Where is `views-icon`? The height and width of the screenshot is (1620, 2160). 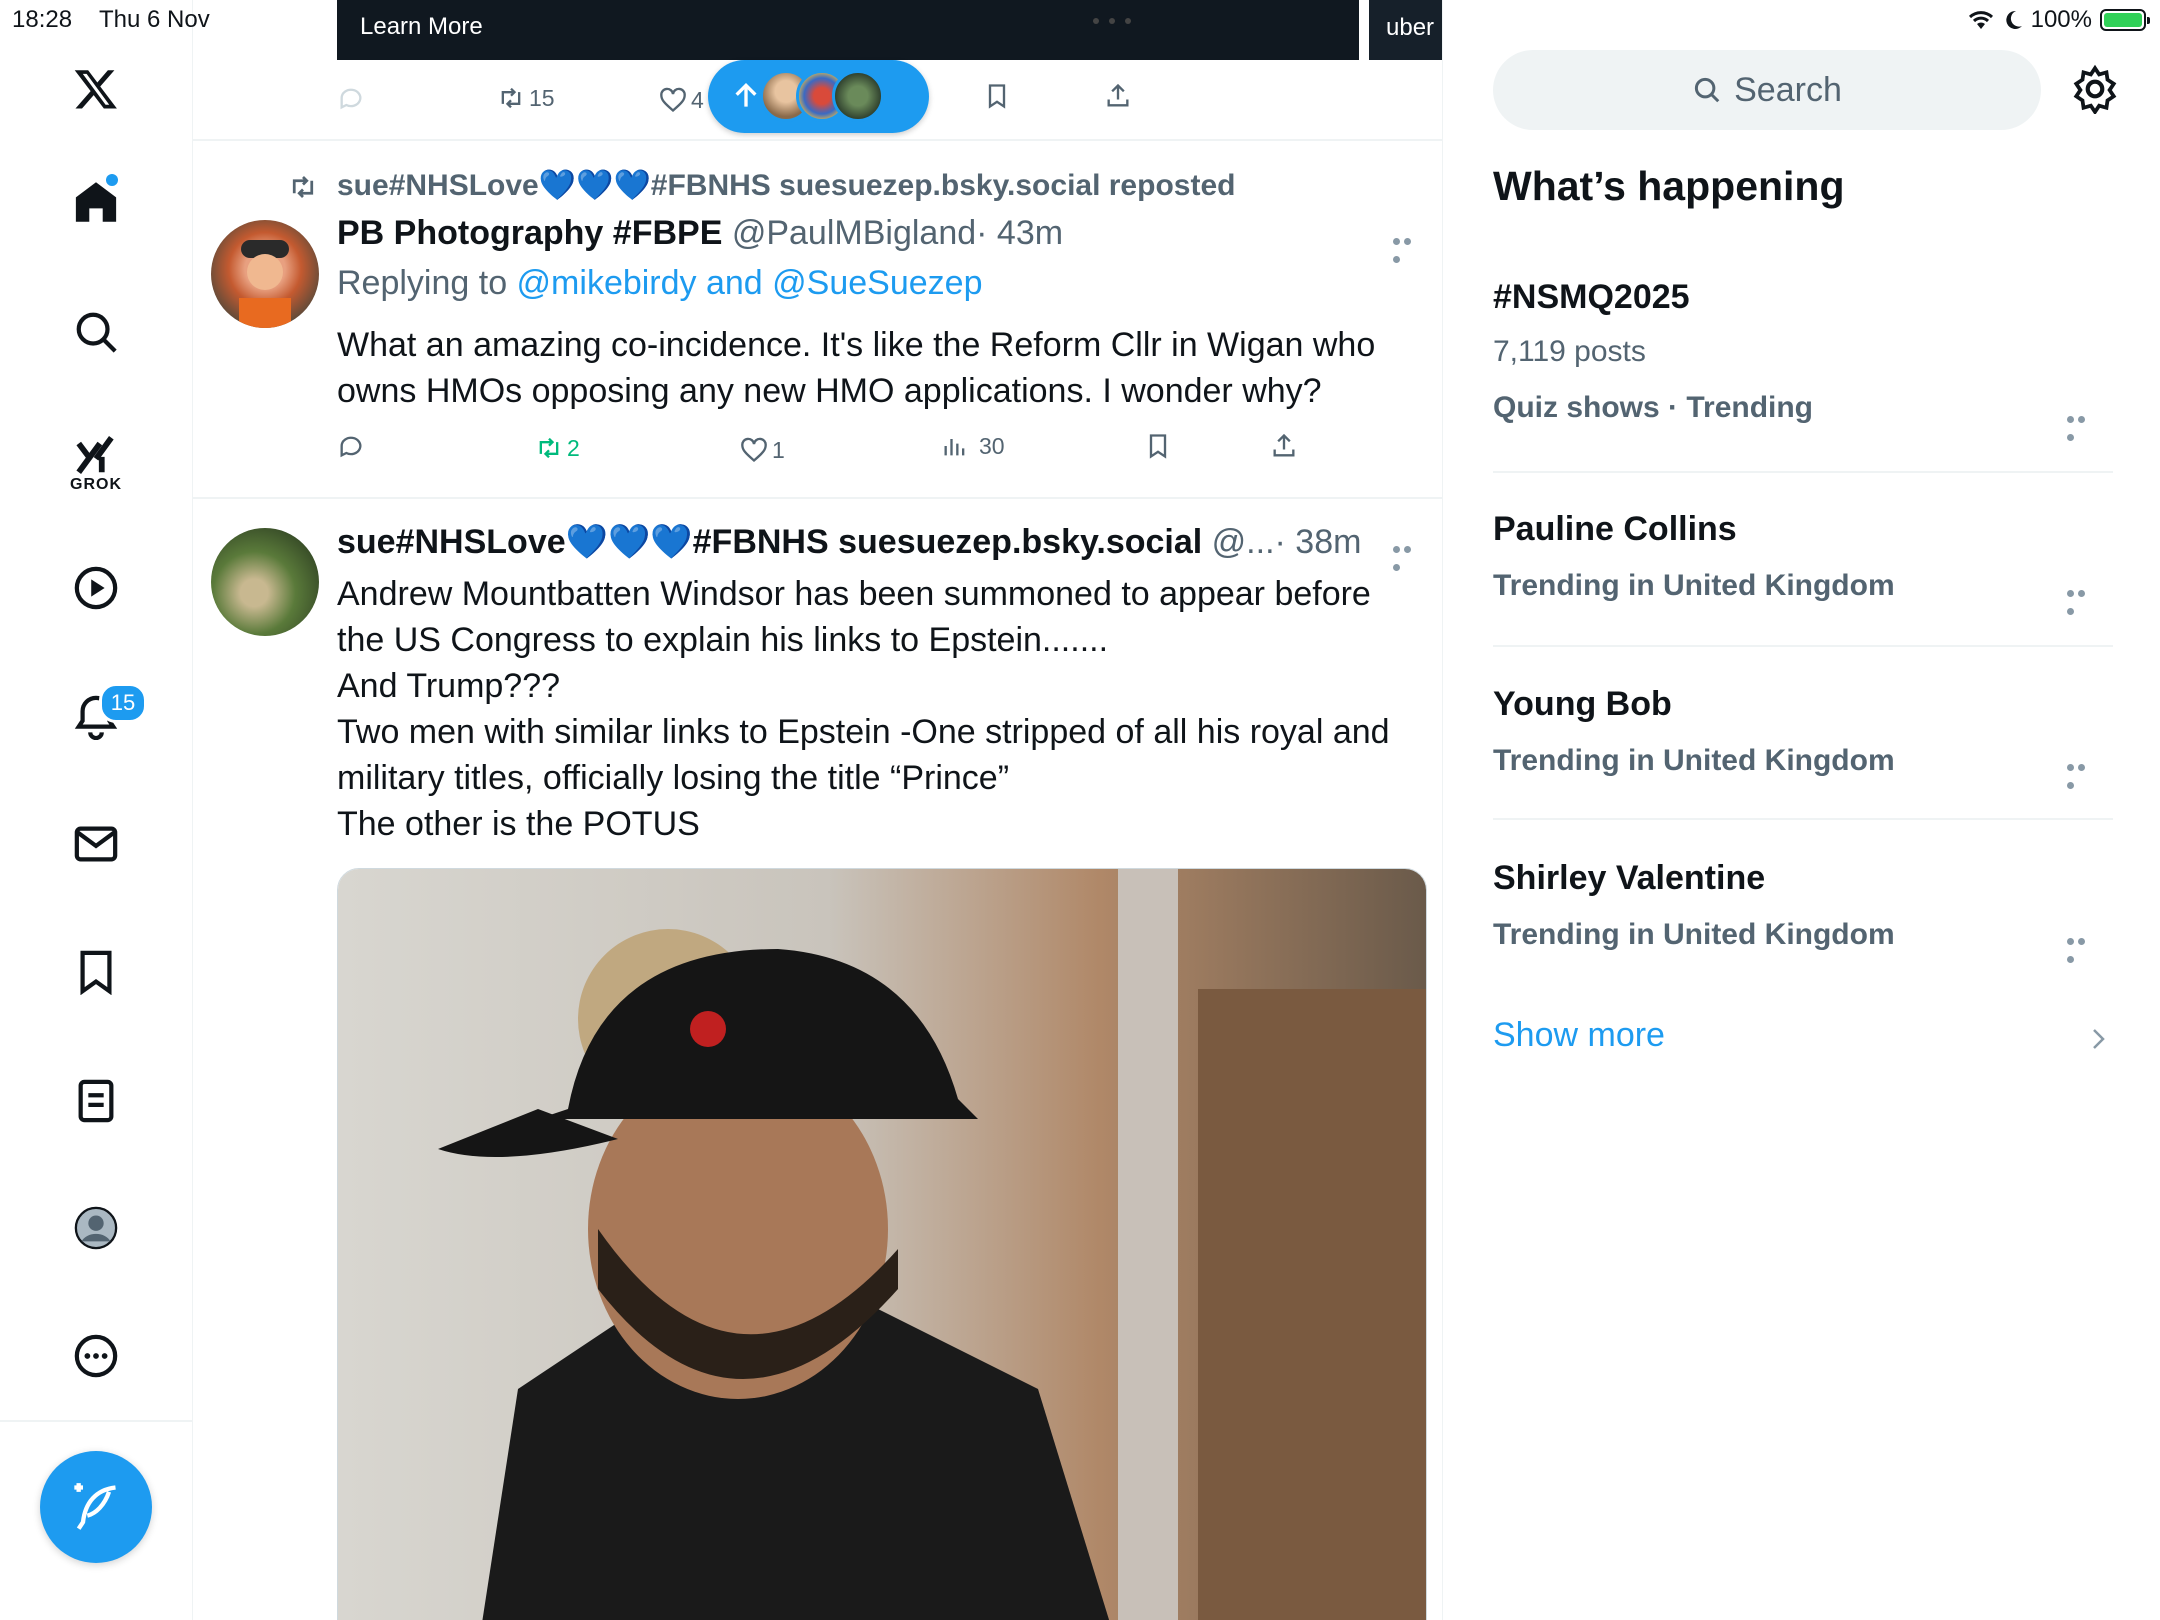 views-icon is located at coordinates (954, 447).